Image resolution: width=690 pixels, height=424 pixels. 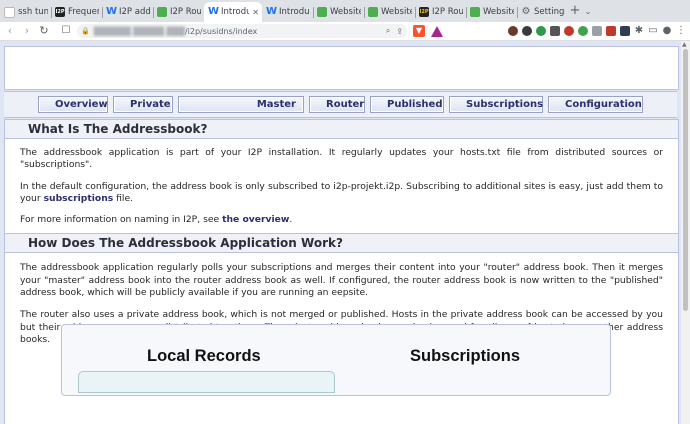 I want to click on local-records-title: Local Records, so click(x=204, y=356).